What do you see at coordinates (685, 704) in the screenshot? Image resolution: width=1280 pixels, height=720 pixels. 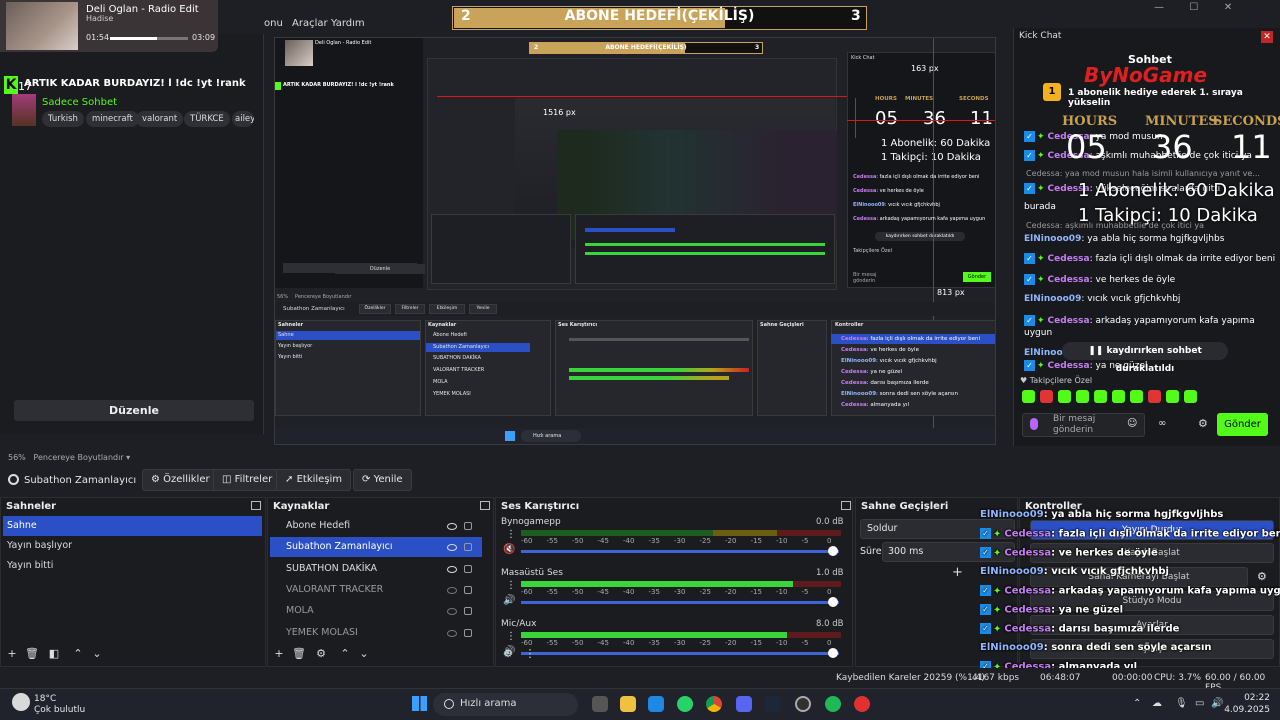 I see `whatsapp-icon` at bounding box center [685, 704].